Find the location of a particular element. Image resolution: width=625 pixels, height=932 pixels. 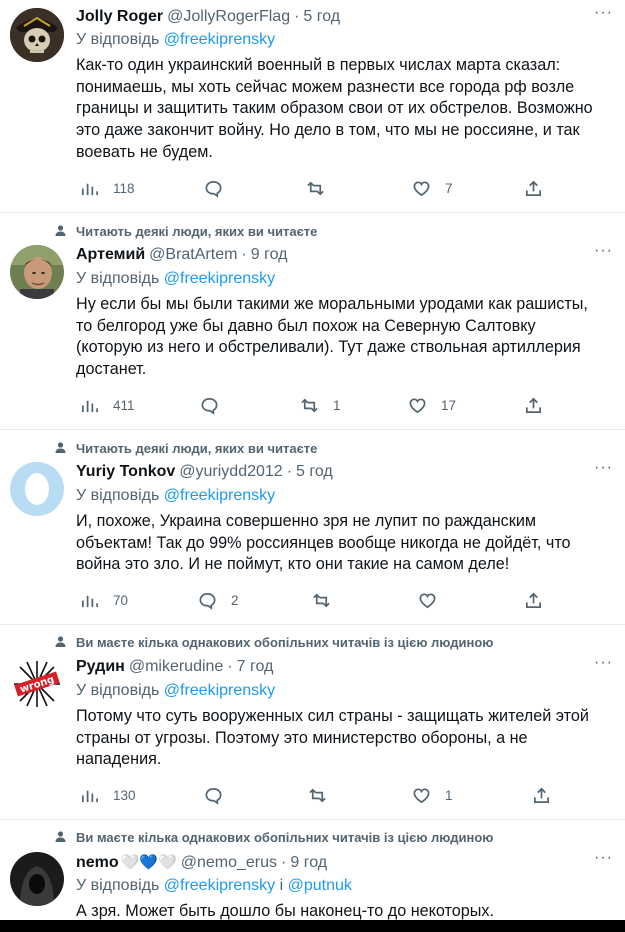

name-emoji: 🤍 💙 🤍 is located at coordinates (149, 862).